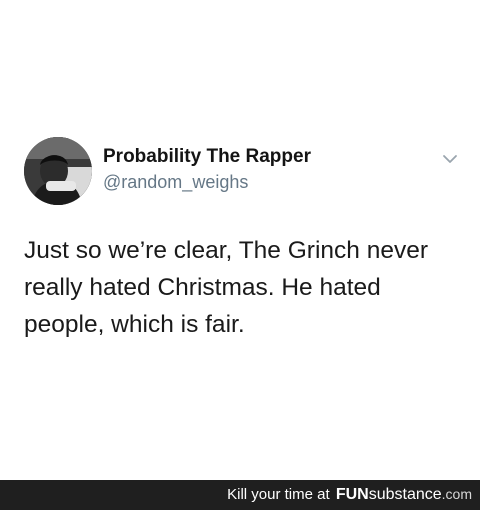 This screenshot has width=480, height=510. Describe the element at coordinates (175, 182) in the screenshot. I see `user-handle: @random_weighs` at that location.